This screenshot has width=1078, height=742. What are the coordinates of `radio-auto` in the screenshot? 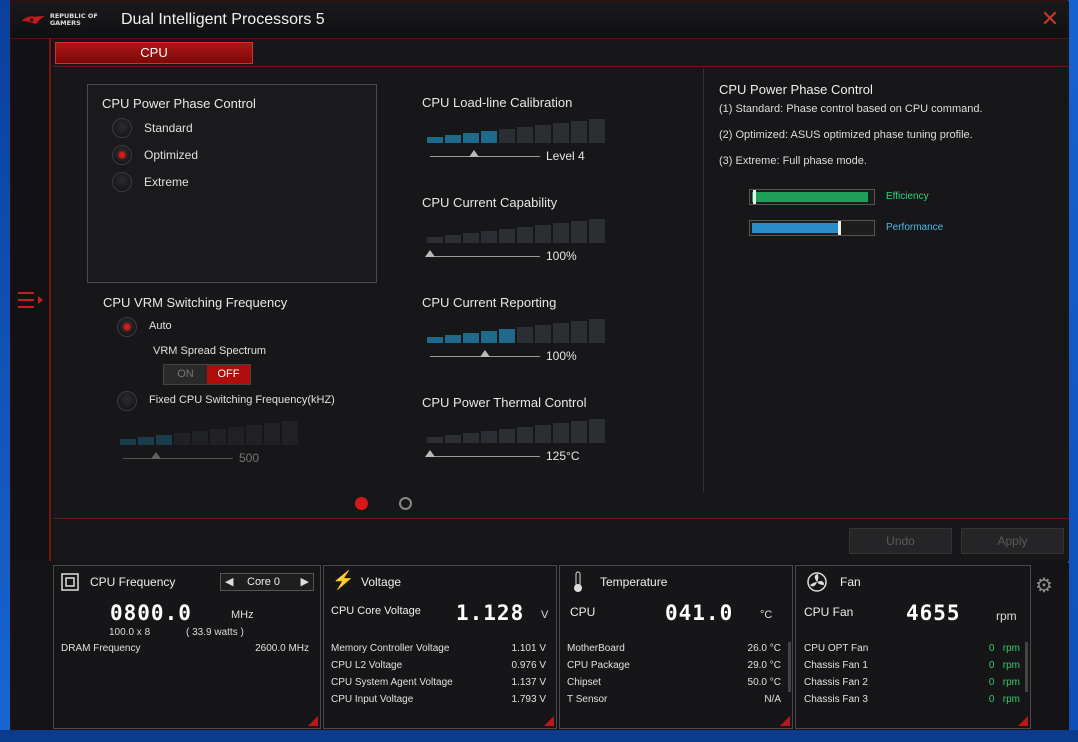 It's located at (127, 327).